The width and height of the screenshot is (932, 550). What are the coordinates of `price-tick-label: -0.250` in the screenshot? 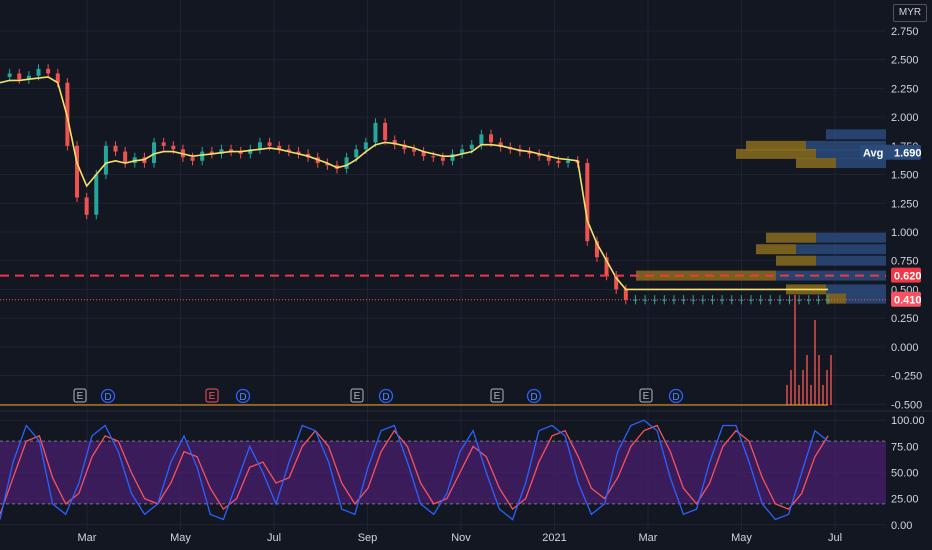 It's located at (906, 377).